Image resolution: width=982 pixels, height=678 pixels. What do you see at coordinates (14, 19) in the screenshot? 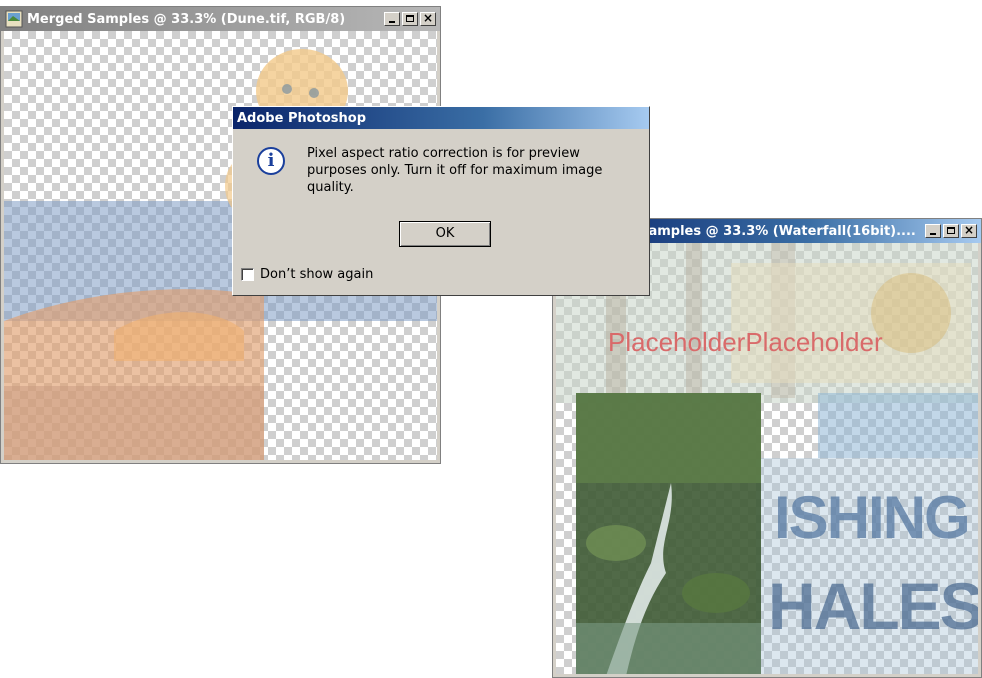
I see `photoshop-doc-icon` at bounding box center [14, 19].